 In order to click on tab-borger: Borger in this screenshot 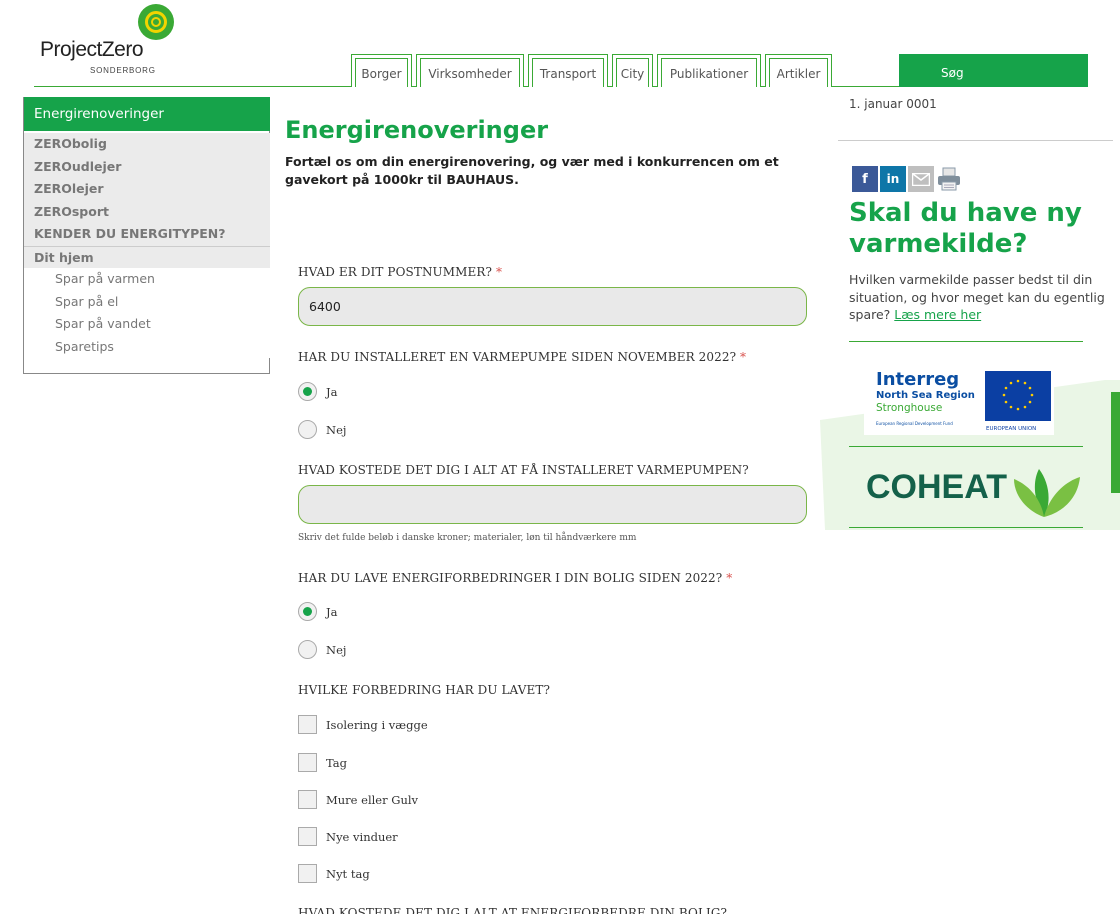, I will do `click(381, 70)`.